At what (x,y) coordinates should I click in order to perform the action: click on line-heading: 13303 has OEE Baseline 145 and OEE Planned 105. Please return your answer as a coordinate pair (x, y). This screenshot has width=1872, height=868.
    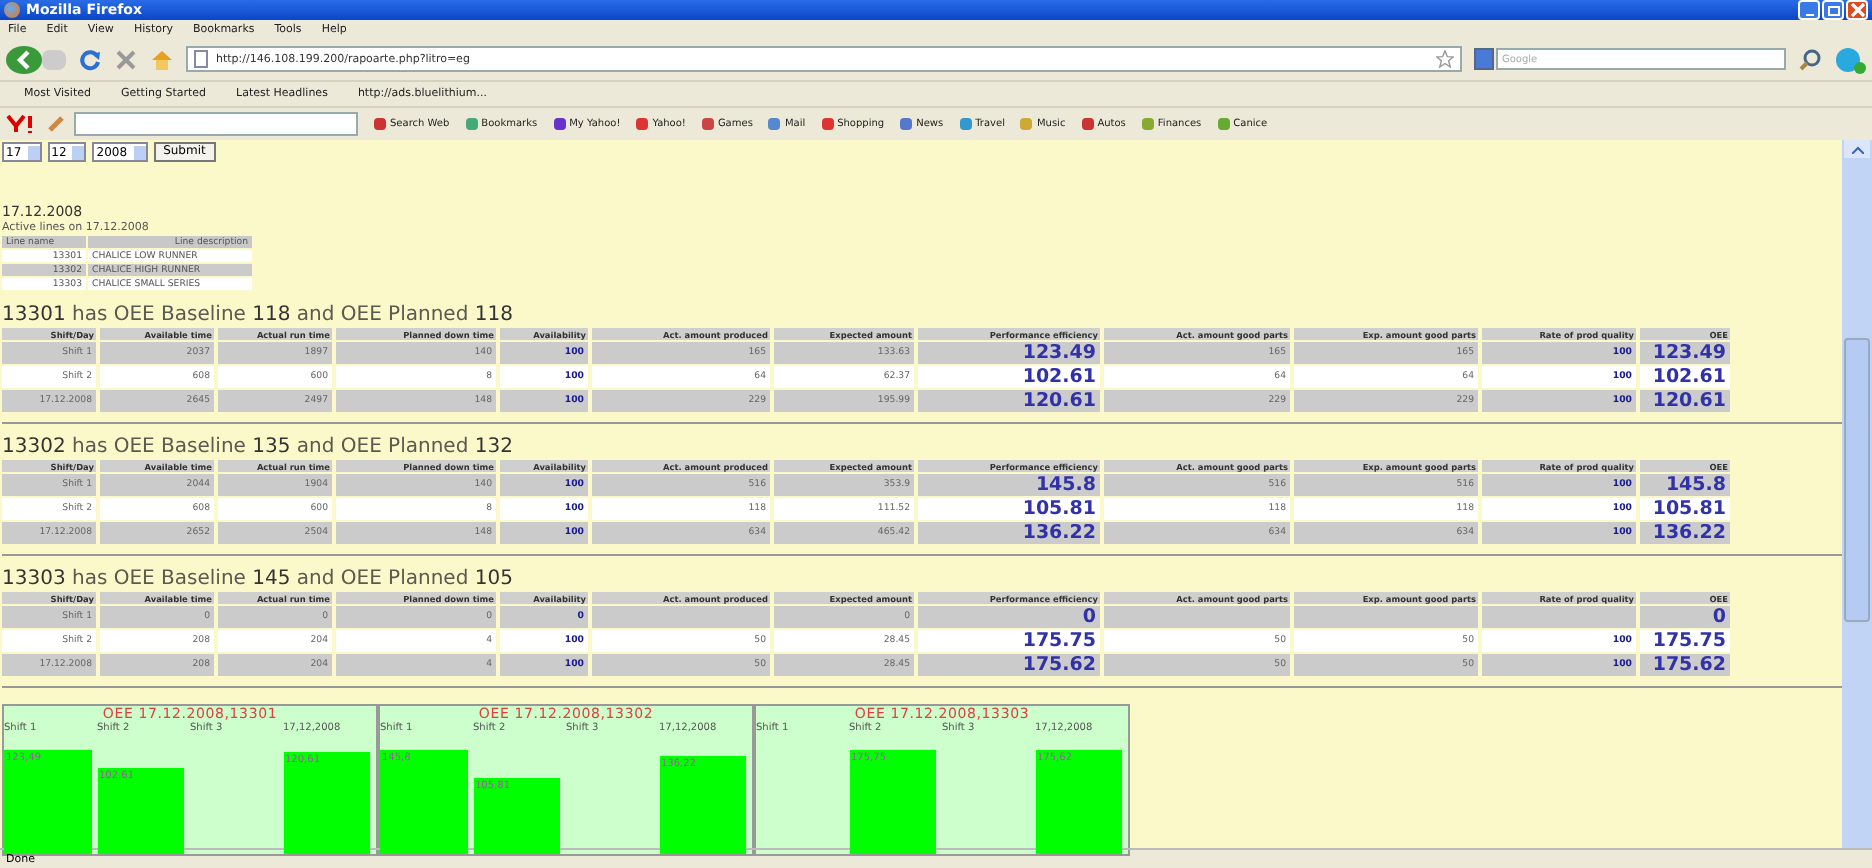
    Looking at the image, I should click on (258, 579).